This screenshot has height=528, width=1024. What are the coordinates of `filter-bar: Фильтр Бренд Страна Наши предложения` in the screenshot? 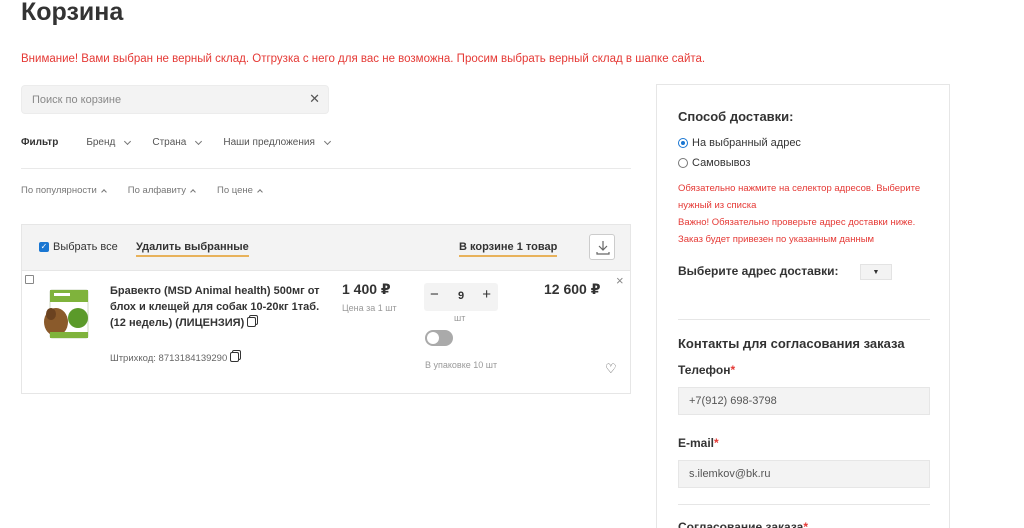 It's located at (186, 142).